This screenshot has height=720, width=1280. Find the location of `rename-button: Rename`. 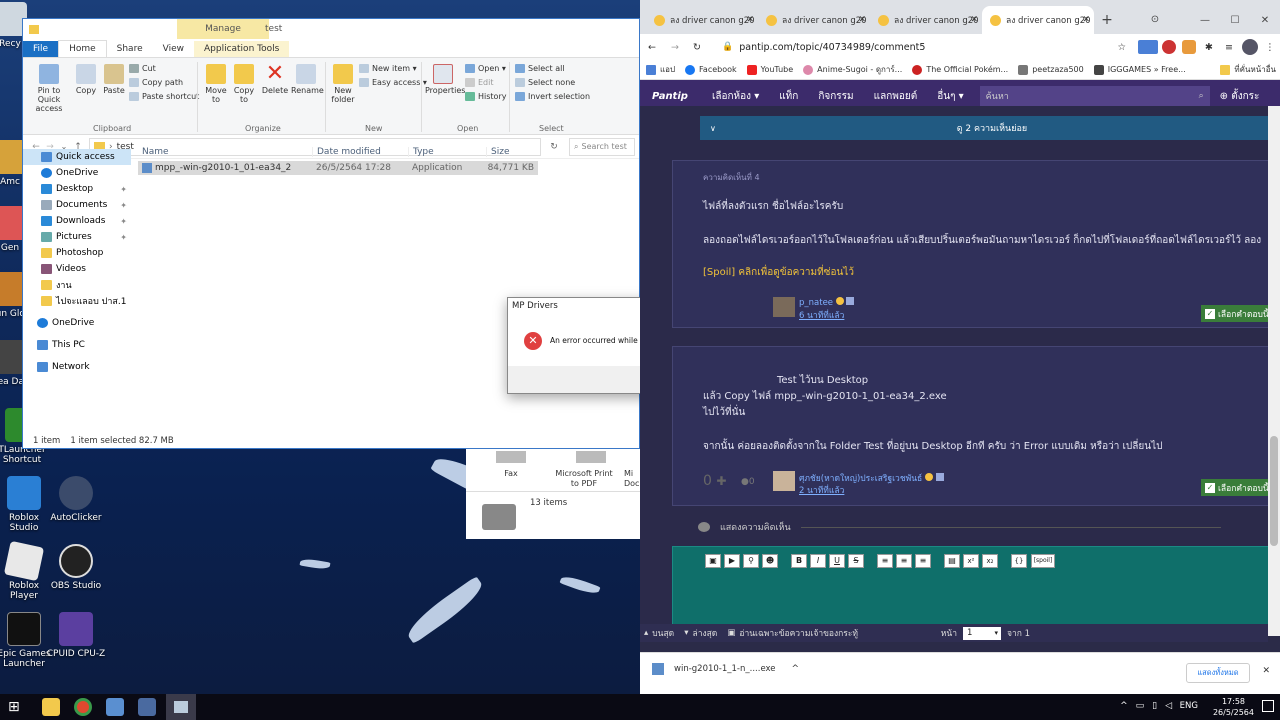

rename-button: Rename is located at coordinates (307, 79).